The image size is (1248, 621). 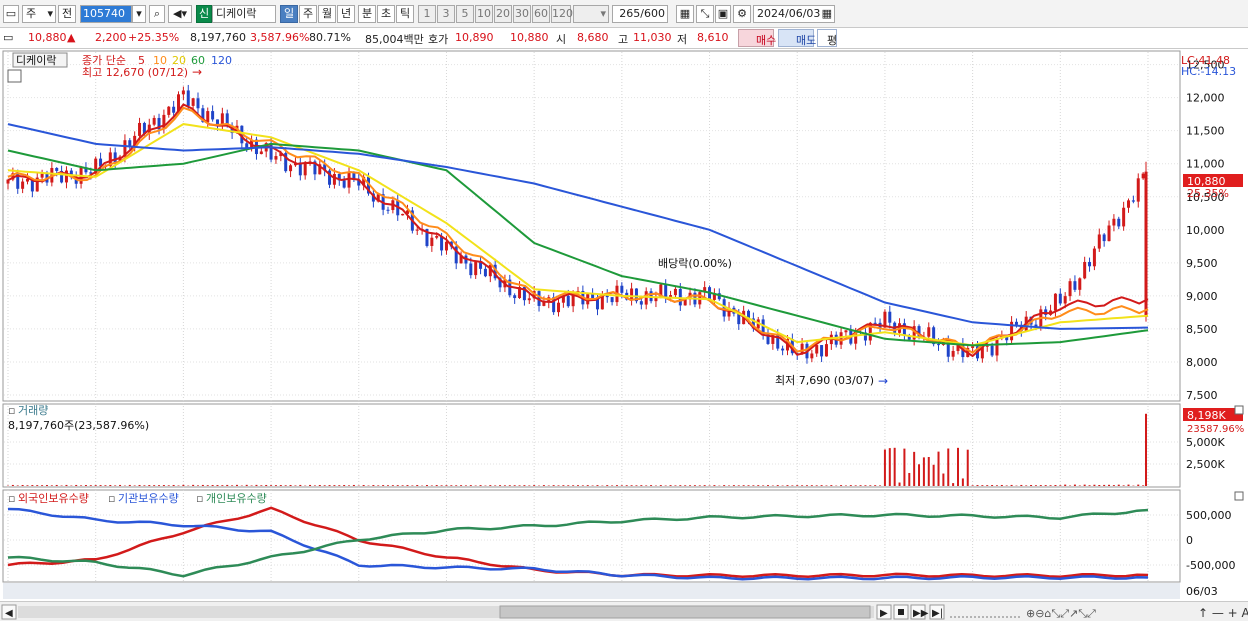 I want to click on ratio-value: 80.71%, so click(x=330, y=37).